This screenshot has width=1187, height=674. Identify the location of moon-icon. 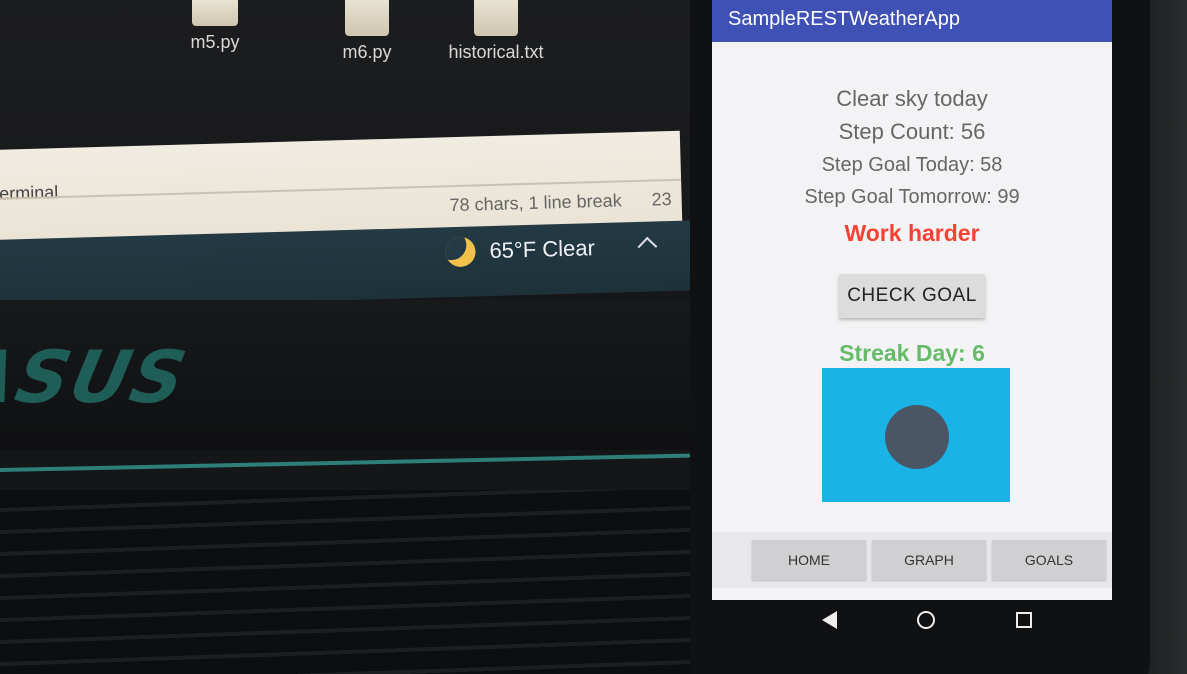
(460, 252).